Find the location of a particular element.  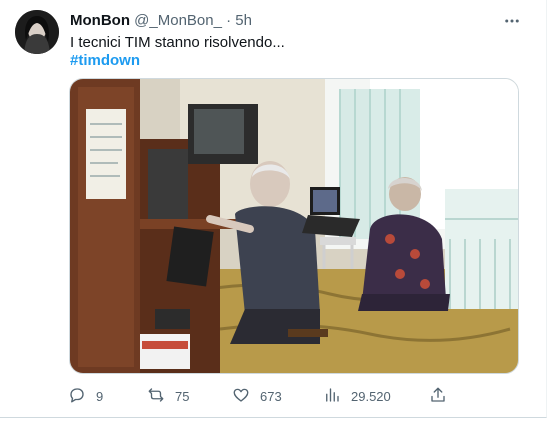

more-icon is located at coordinates (512, 21).